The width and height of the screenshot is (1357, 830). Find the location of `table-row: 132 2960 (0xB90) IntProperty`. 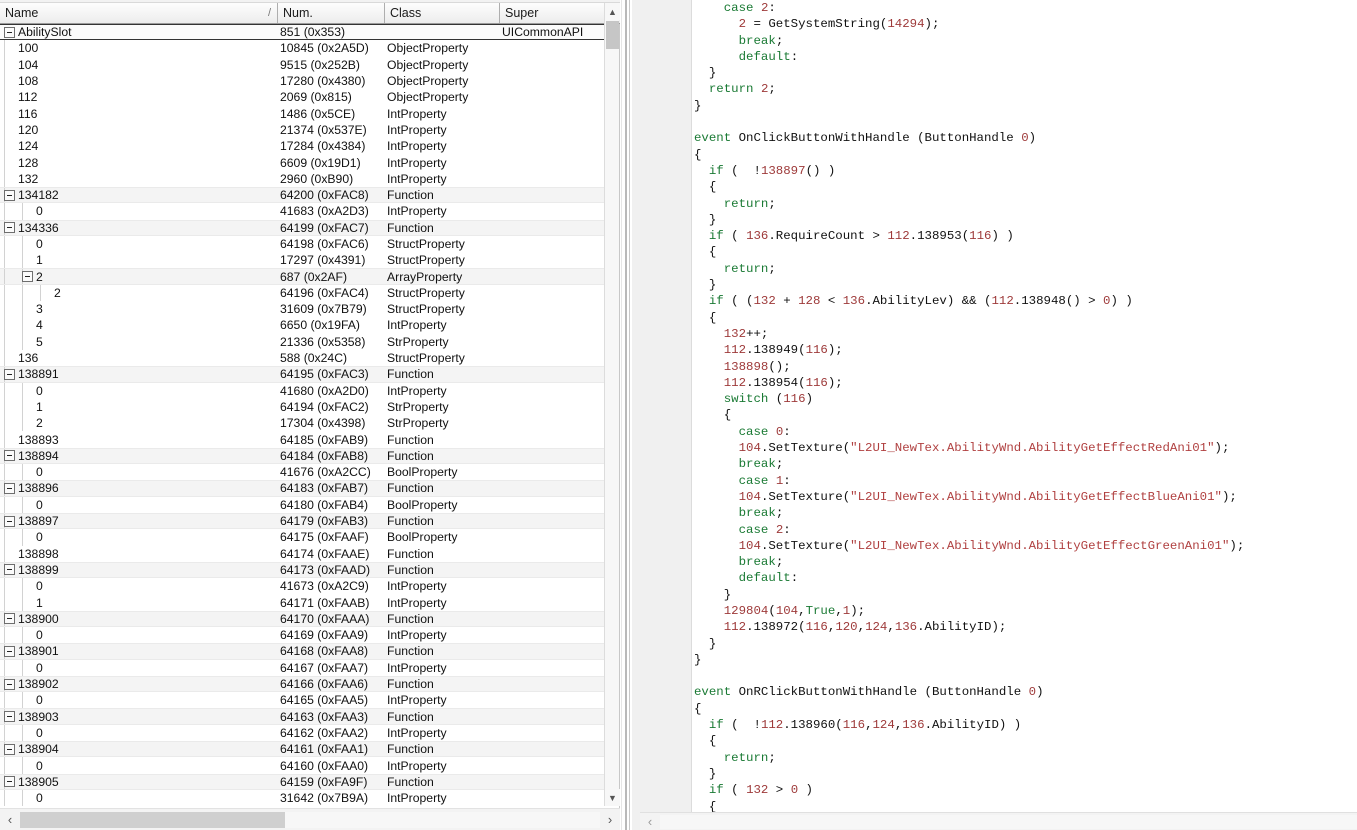

table-row: 132 2960 (0xB90) IntProperty is located at coordinates (302, 178).